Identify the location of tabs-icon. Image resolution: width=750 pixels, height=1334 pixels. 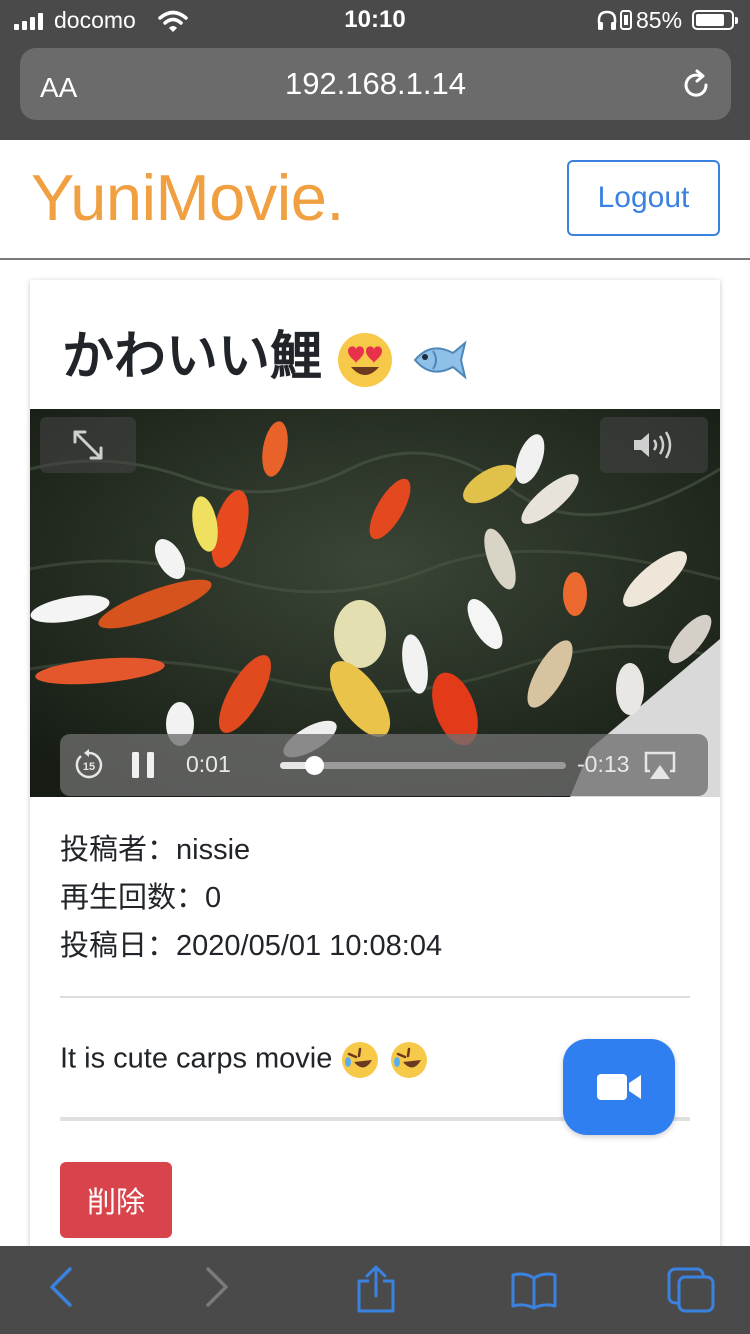
(691, 1290).